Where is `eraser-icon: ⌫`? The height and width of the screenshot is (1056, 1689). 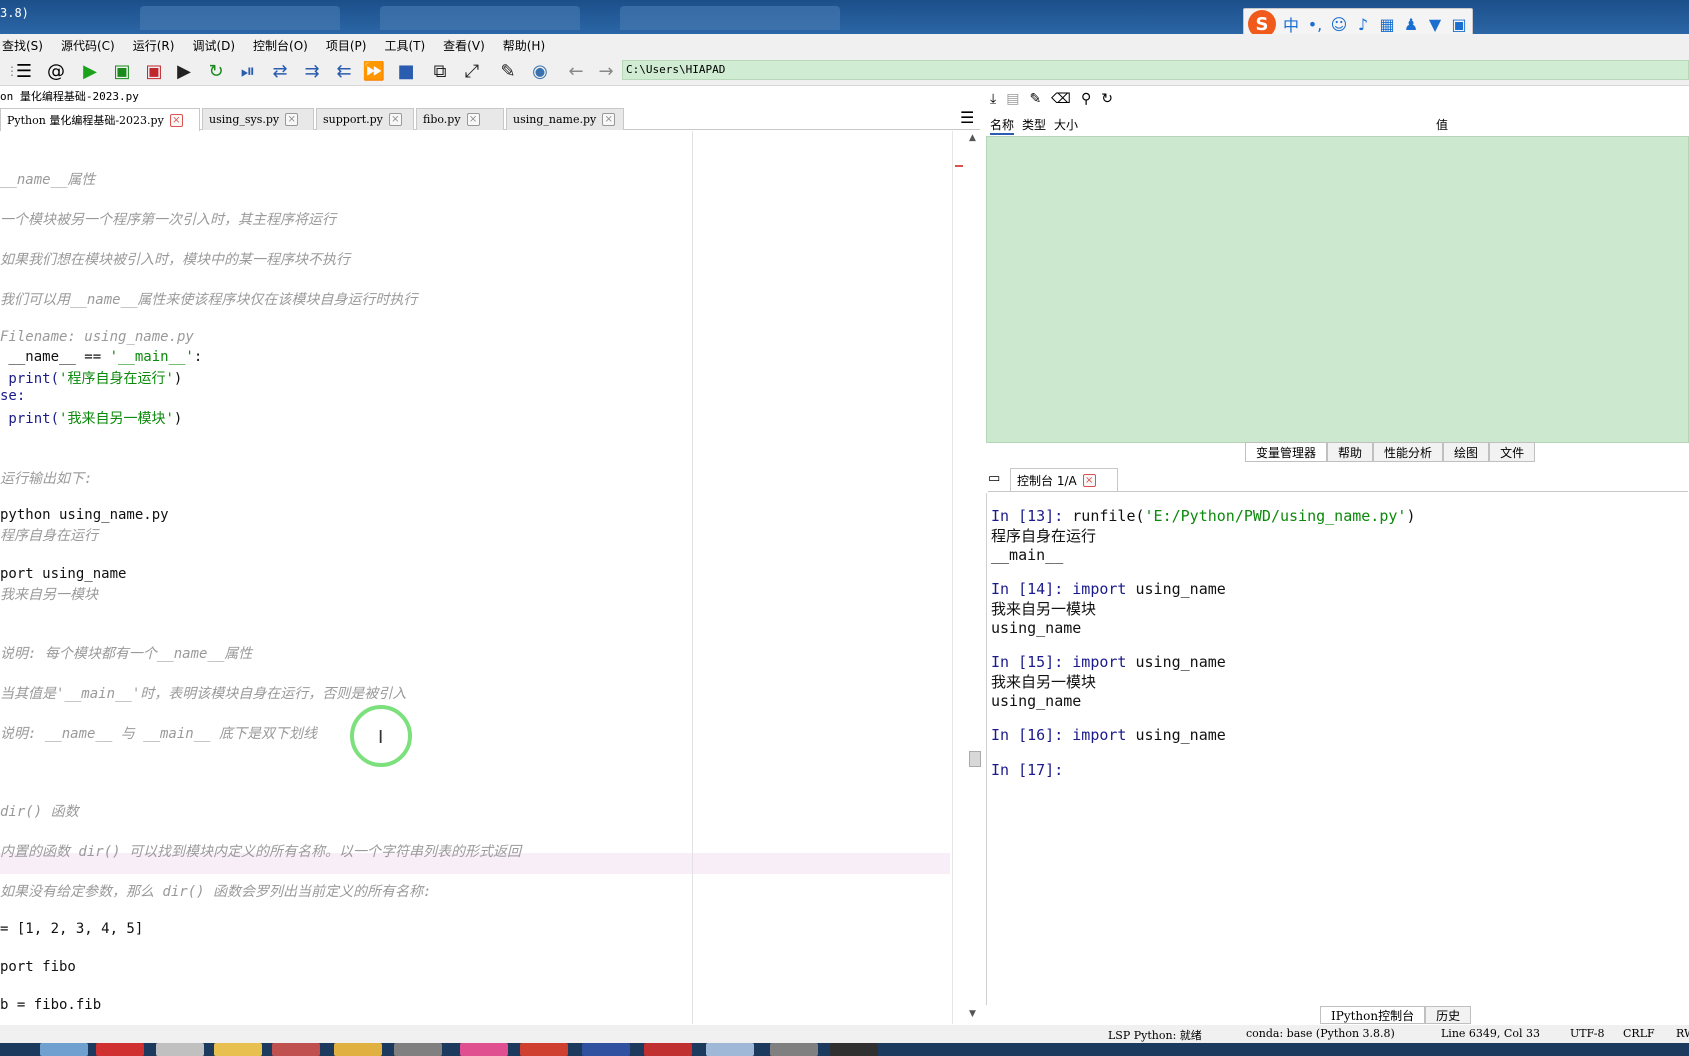
eraser-icon: ⌫ is located at coordinates (1061, 99).